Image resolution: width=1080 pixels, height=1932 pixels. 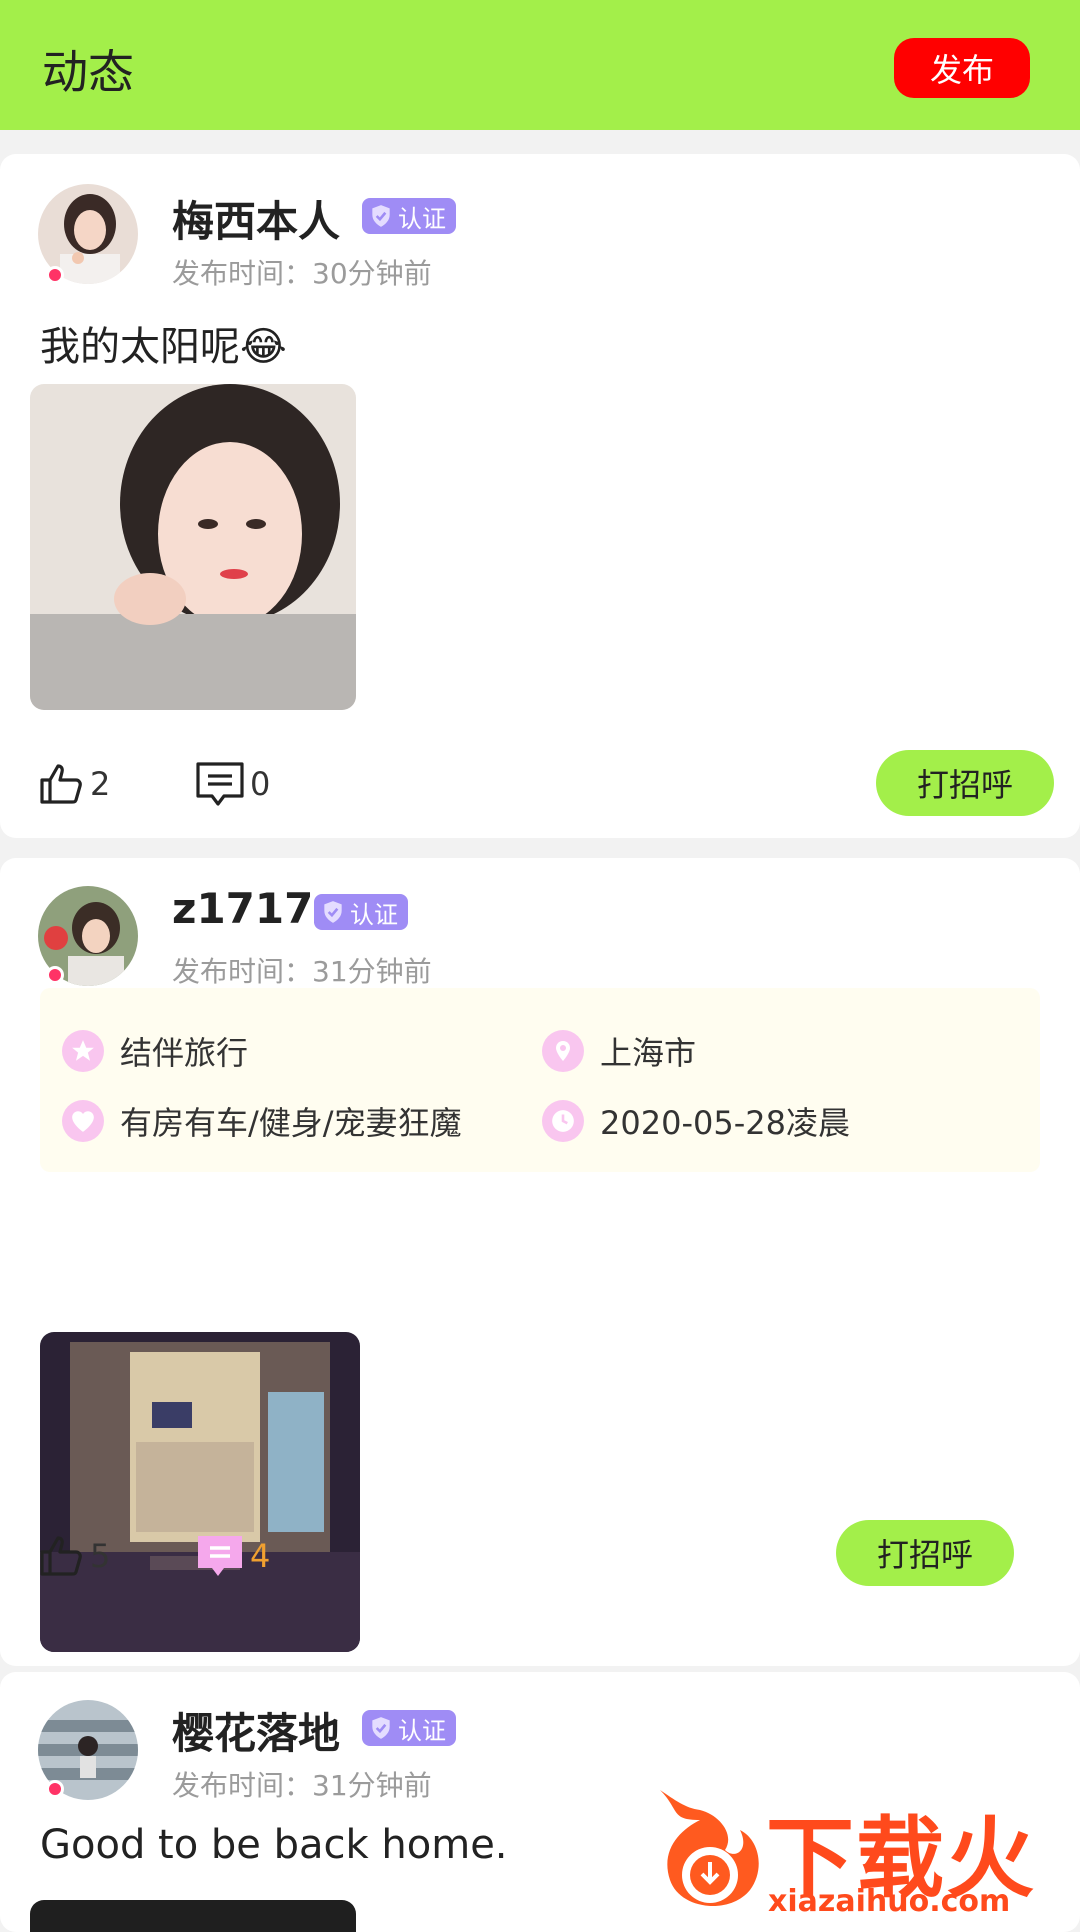 What do you see at coordinates (540, 1080) in the screenshot?
I see `info-panel: 结伴旅行 上海市 有房有车/健身/宠妻狂魔 2020-05-28凌晨` at bounding box center [540, 1080].